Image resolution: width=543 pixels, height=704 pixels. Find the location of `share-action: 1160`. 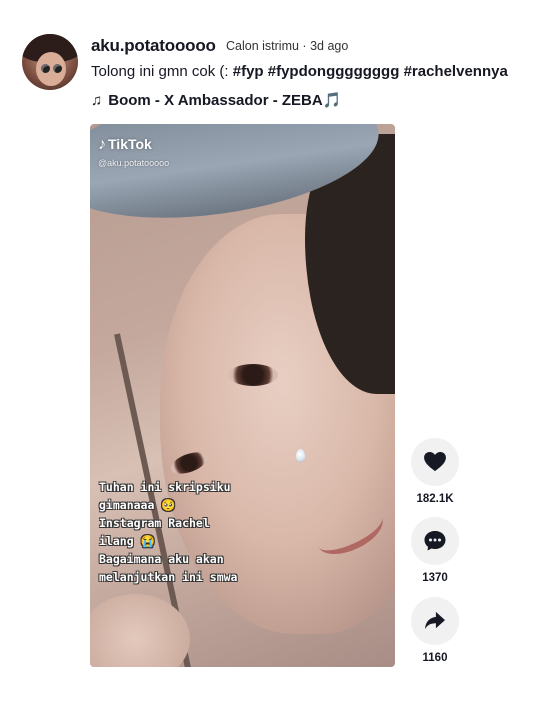

share-action: 1160 is located at coordinates (435, 630).